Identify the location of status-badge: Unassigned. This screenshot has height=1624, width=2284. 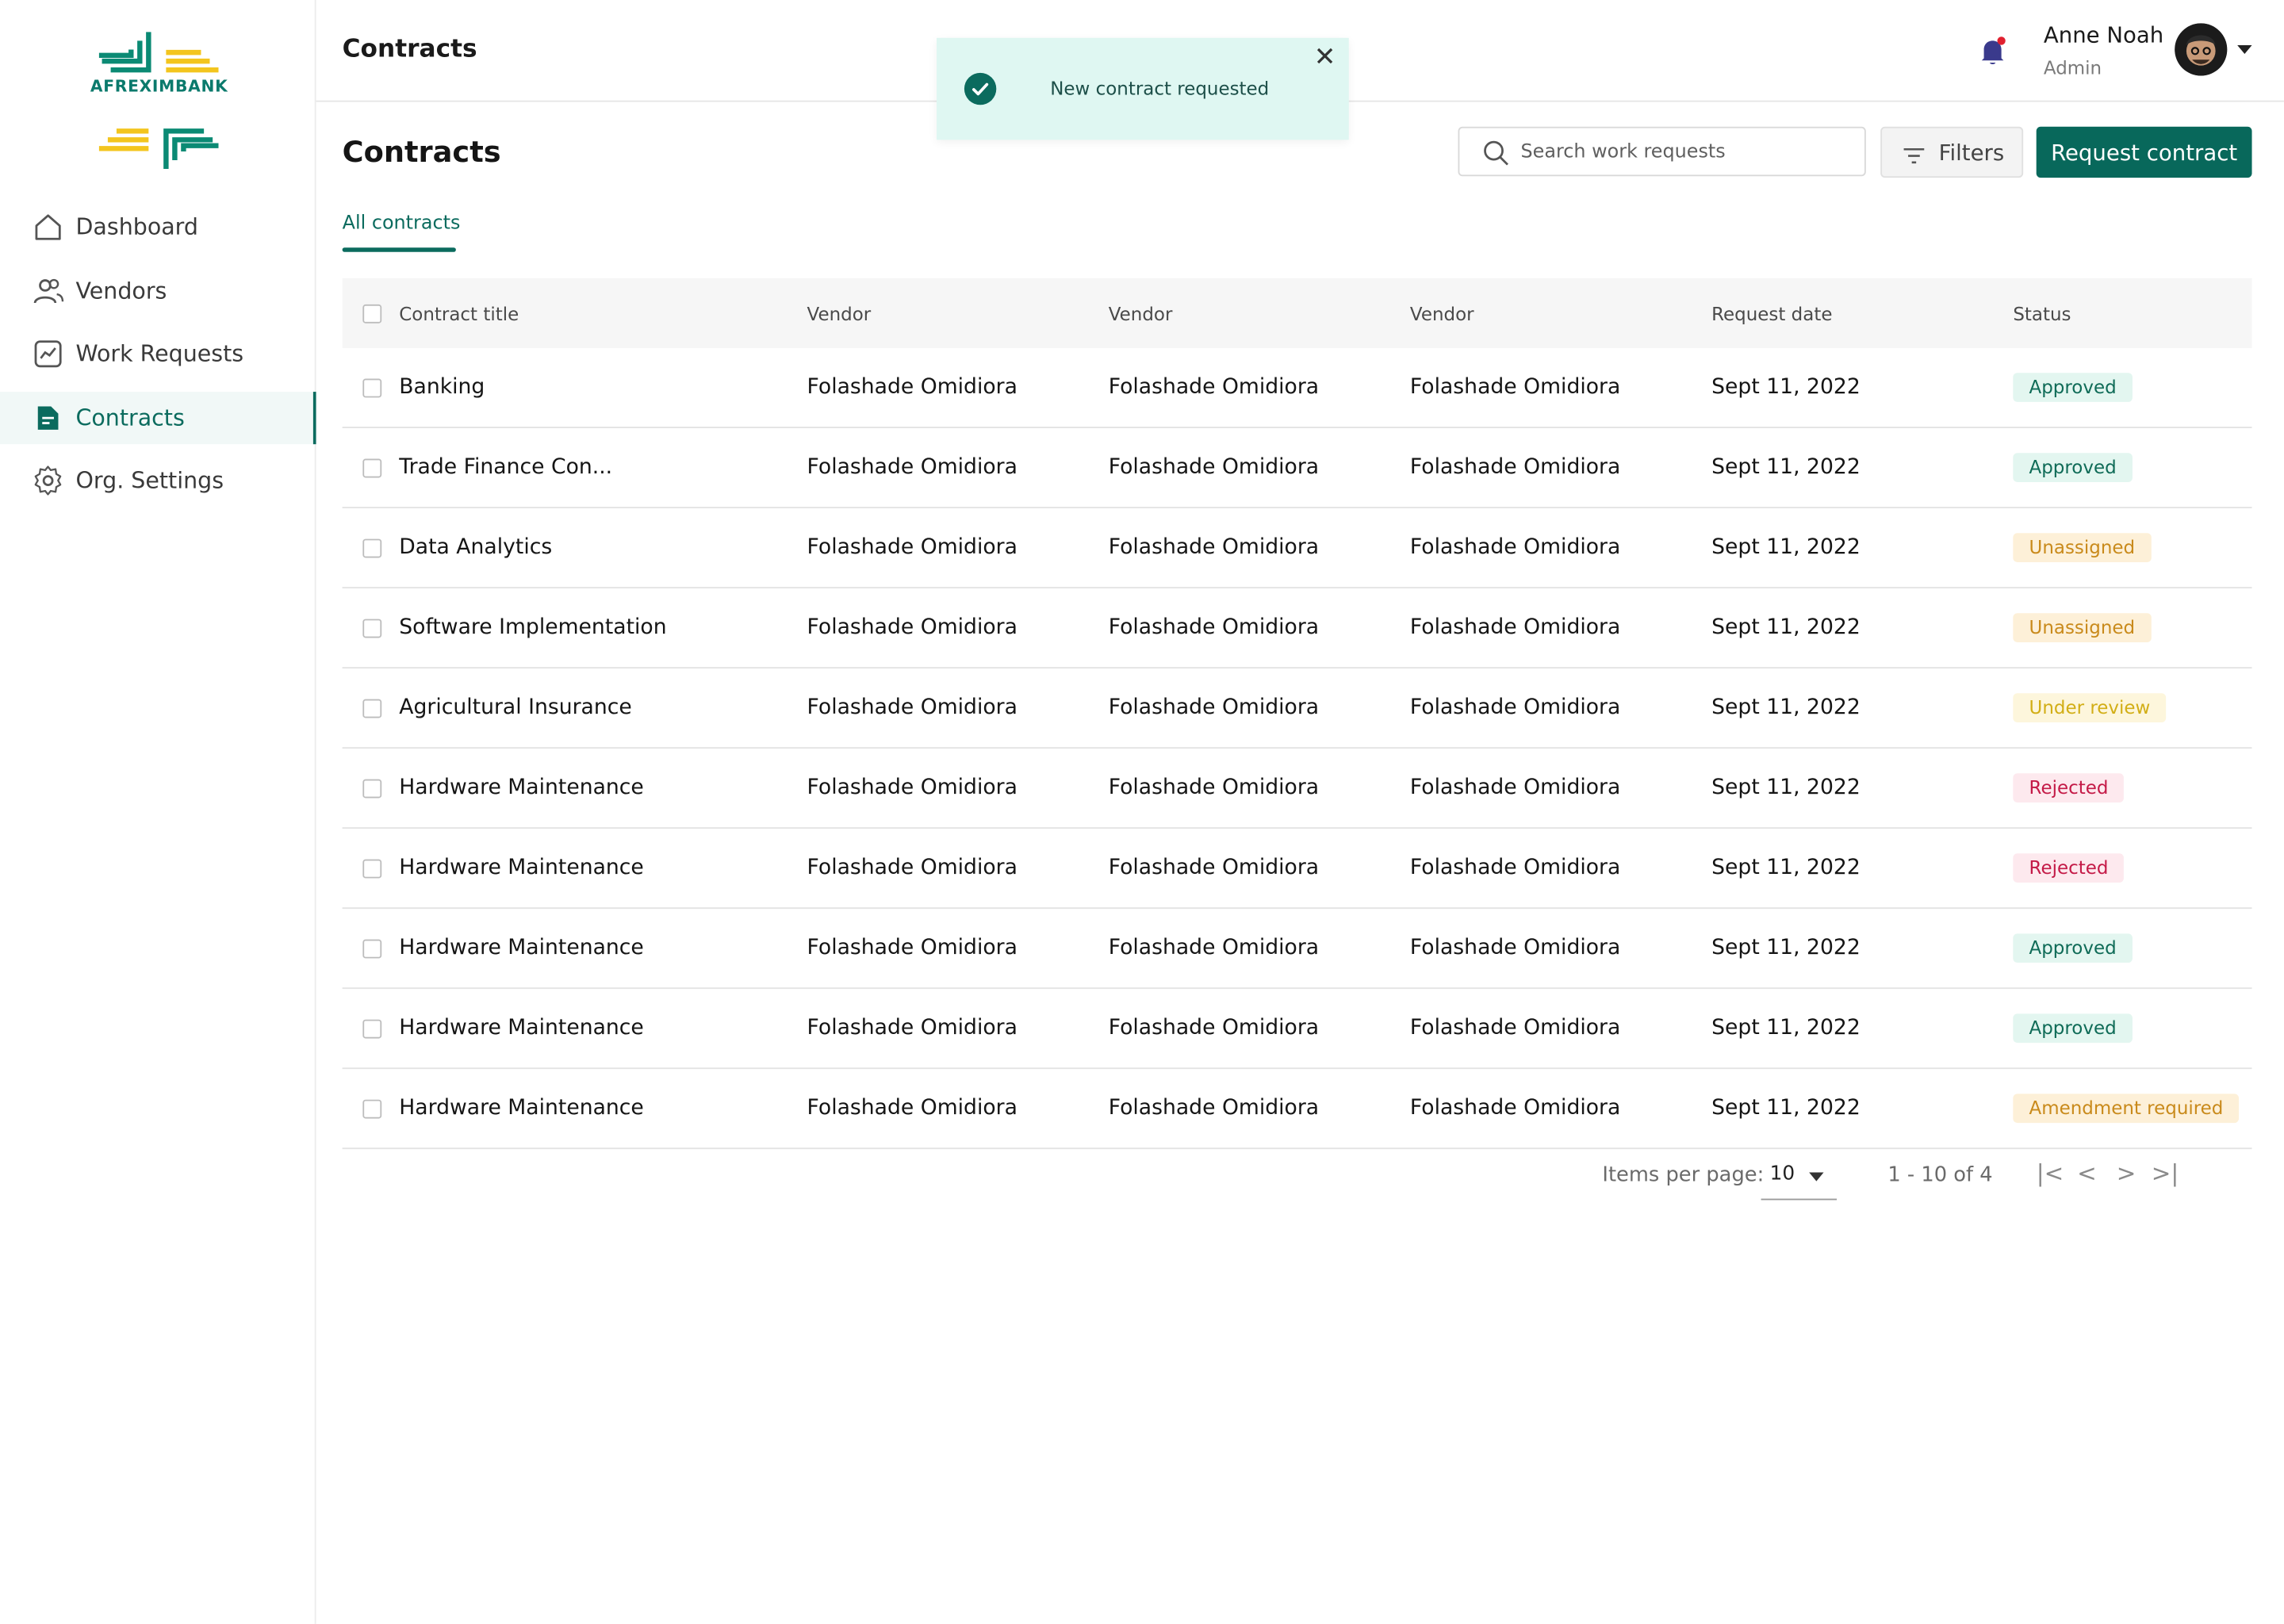
(2082, 547).